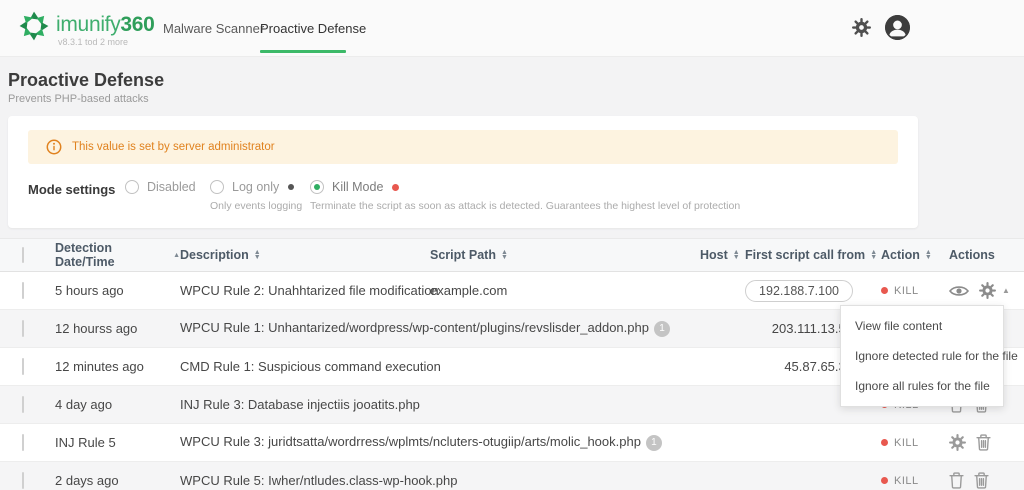 The image size is (1024, 490). Describe the element at coordinates (396, 187) in the screenshot. I see `kill-mode-status-dot` at that location.